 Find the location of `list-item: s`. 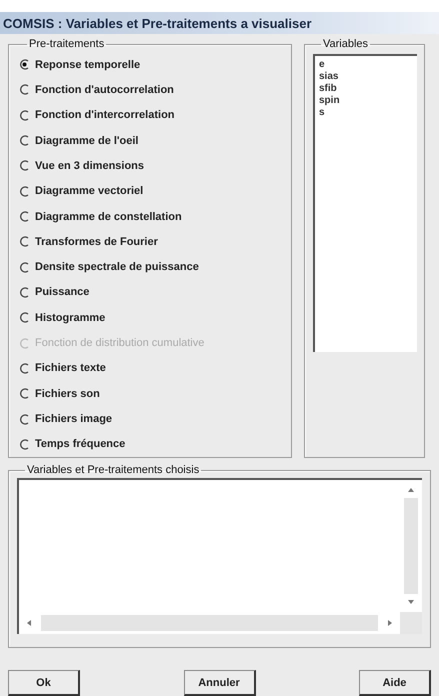

list-item: s is located at coordinates (366, 113).